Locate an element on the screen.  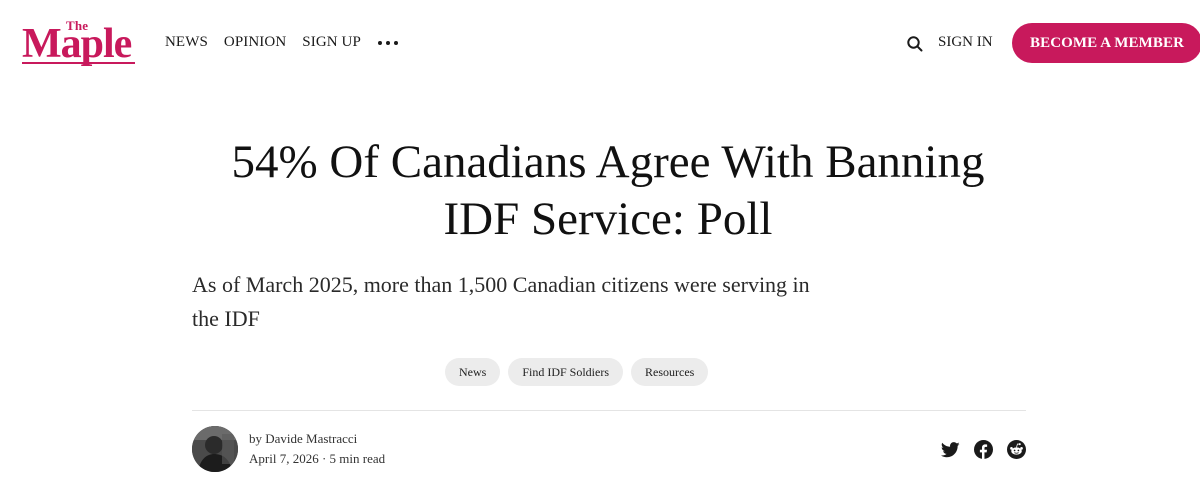
more-menu-icon is located at coordinates (387, 43).